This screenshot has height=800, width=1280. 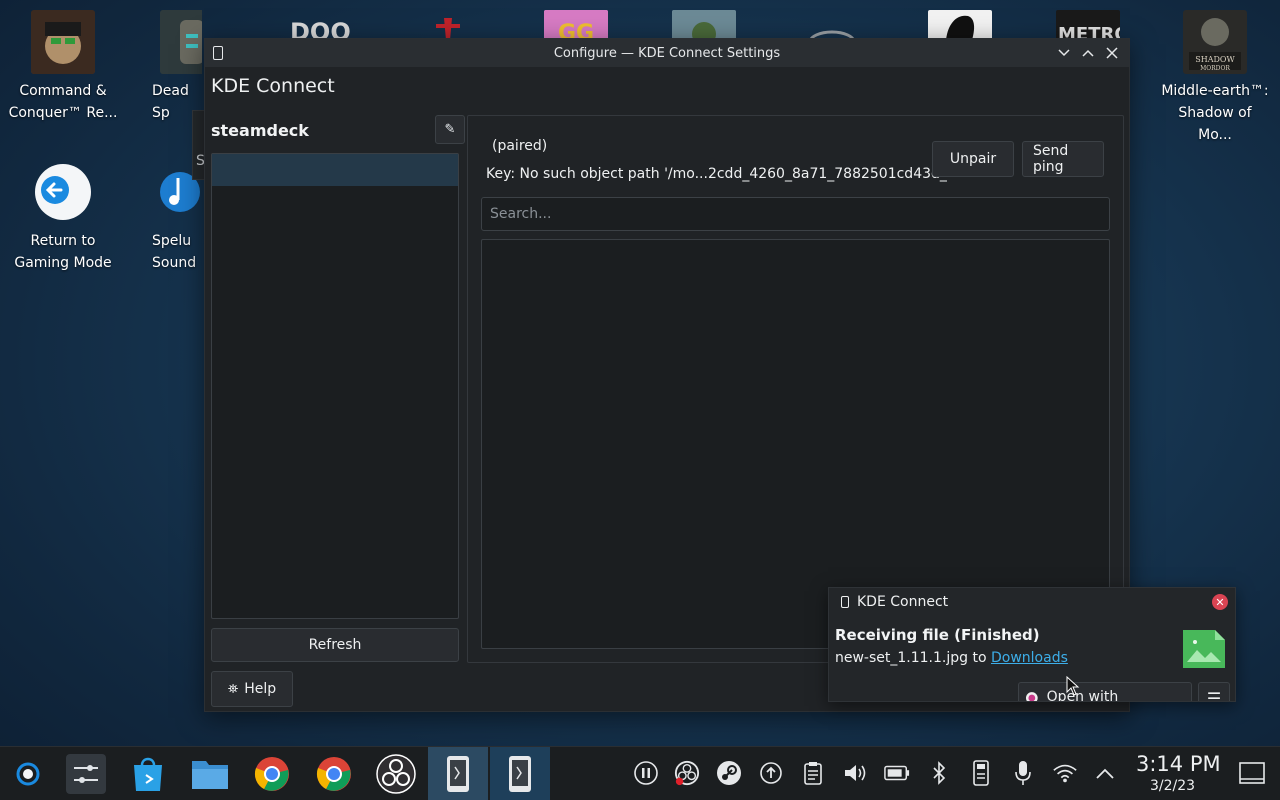 I want to click on steam-tray-icon, so click(x=729, y=773).